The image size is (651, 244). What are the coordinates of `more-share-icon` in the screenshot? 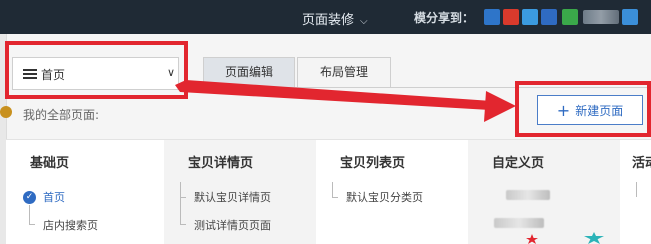 It's located at (630, 17).